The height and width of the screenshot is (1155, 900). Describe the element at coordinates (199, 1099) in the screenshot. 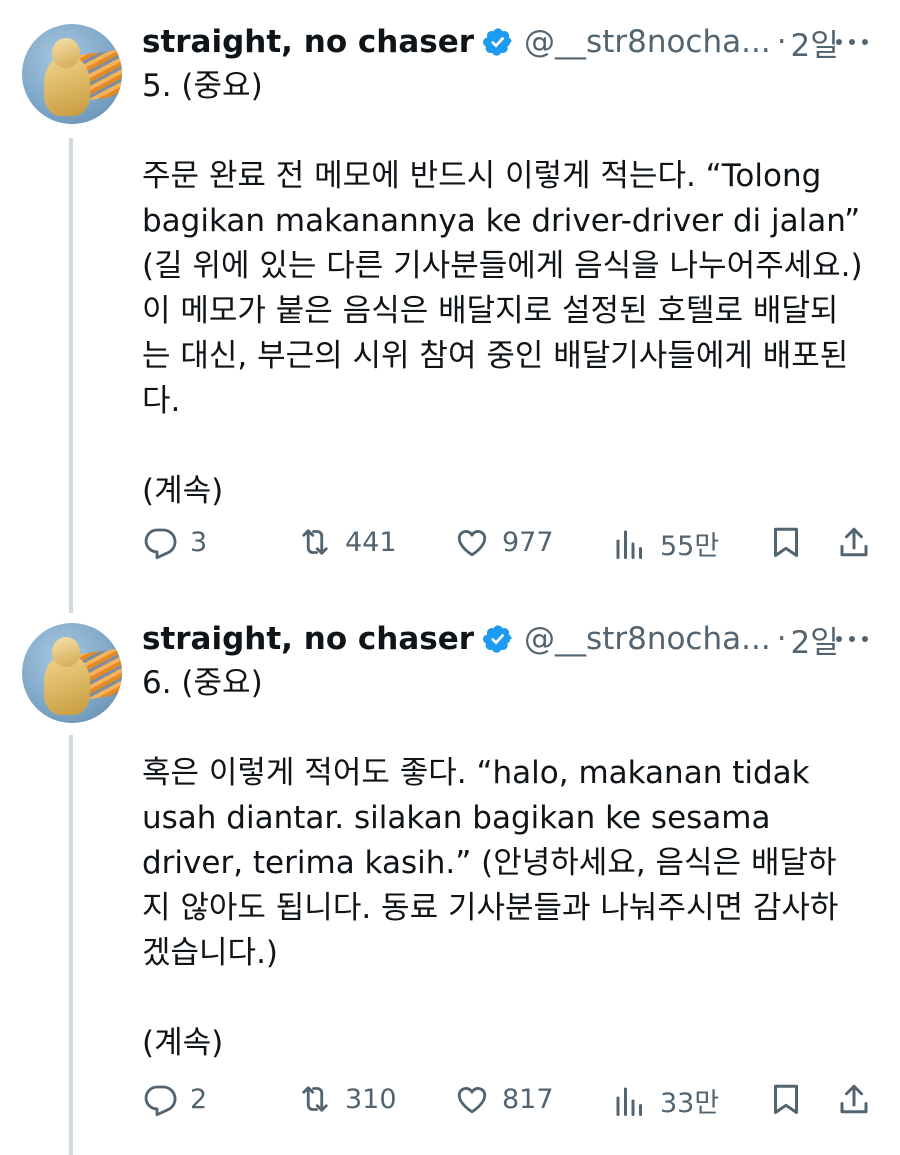

I see `reply-count: 2` at that location.